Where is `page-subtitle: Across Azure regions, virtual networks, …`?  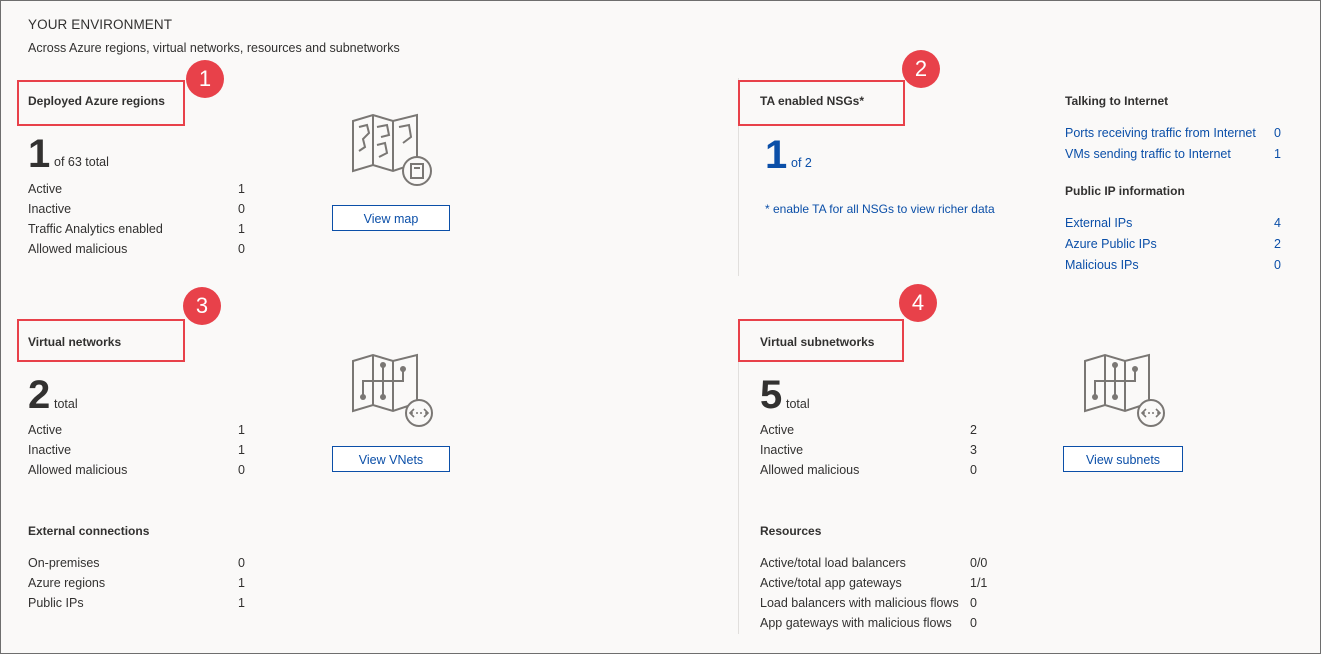 page-subtitle: Across Azure regions, virtual networks, … is located at coordinates (214, 48).